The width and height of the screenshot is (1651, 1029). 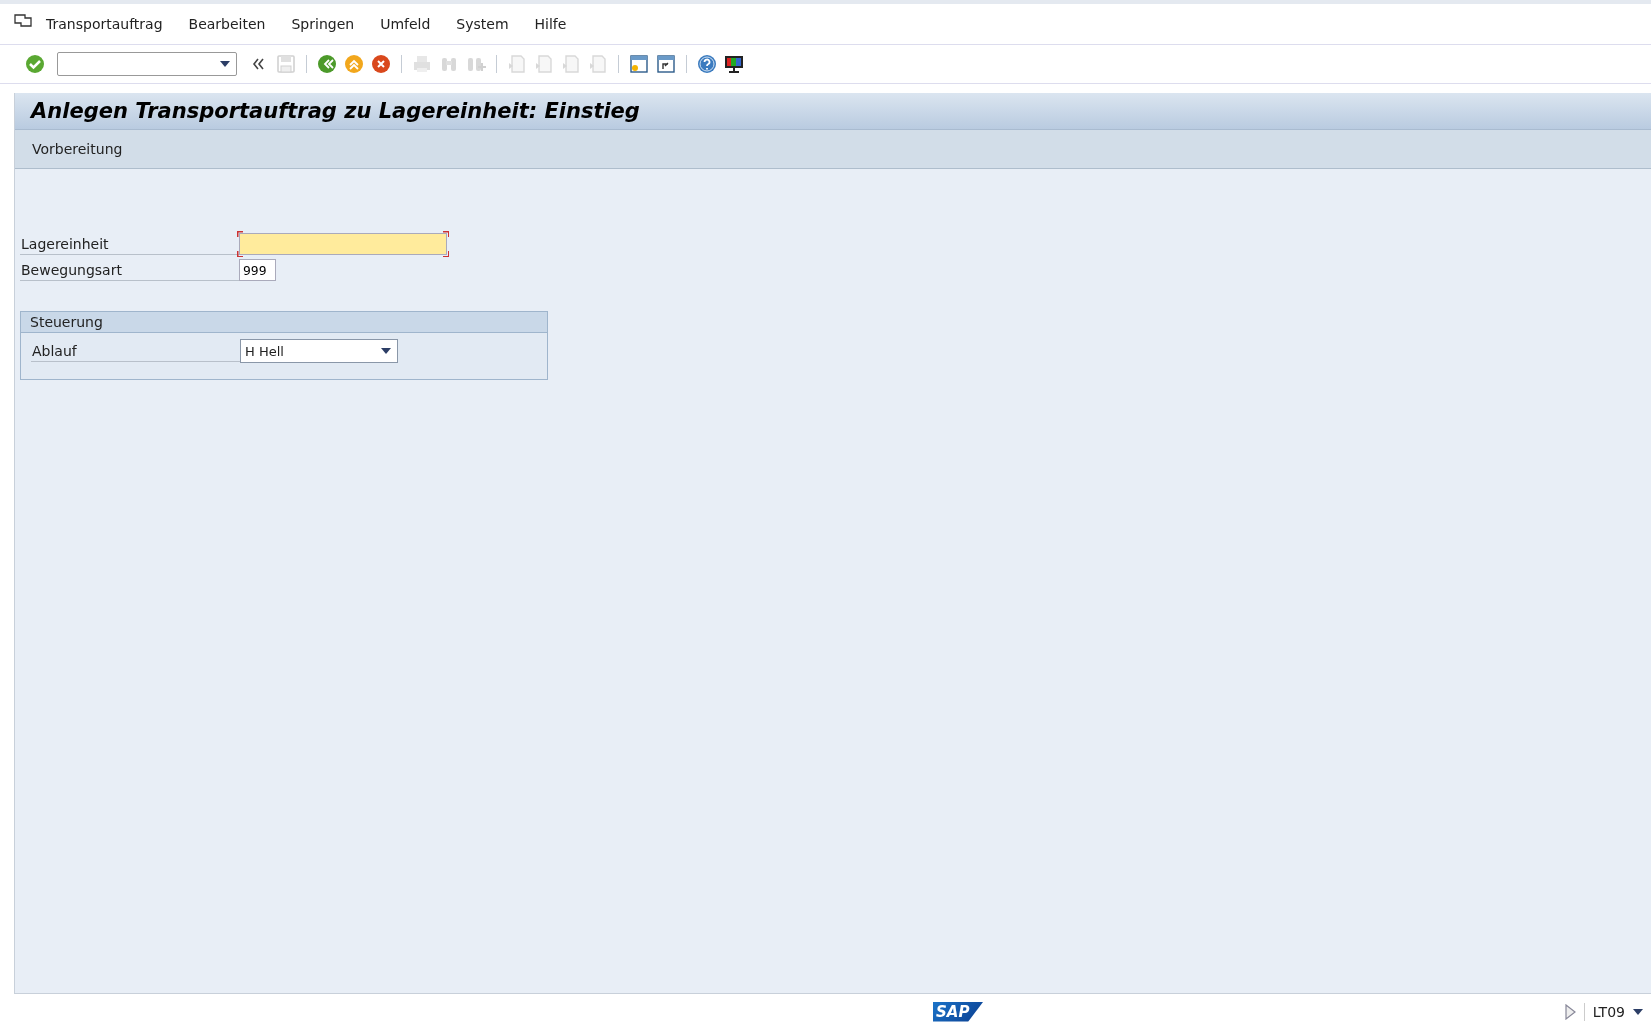 What do you see at coordinates (129, 270) in the screenshot?
I see `field-label: Bewegungsart` at bounding box center [129, 270].